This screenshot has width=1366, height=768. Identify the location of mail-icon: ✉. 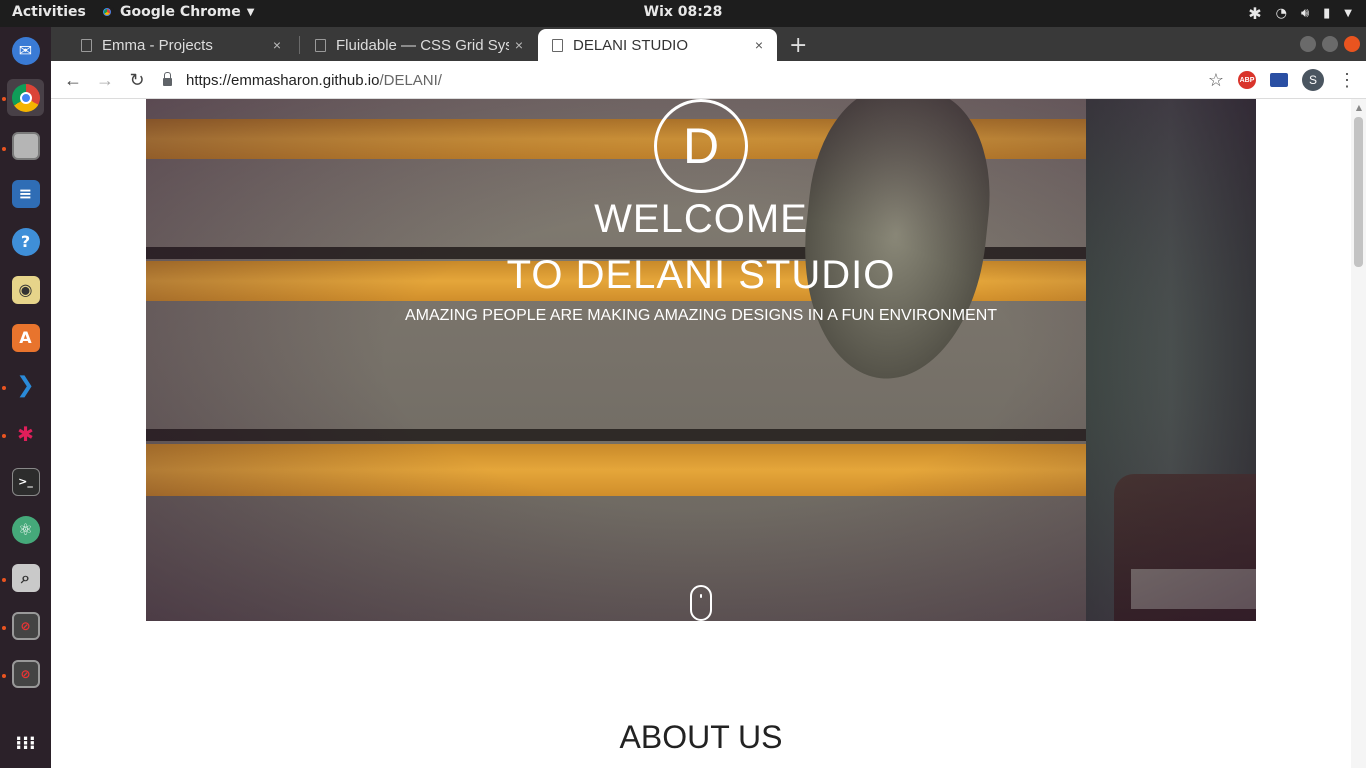
(25, 50).